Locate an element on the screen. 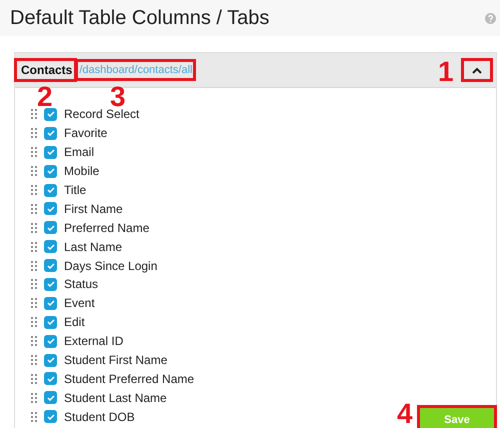 Image resolution: width=500 pixels, height=428 pixels. help-icon is located at coordinates (490, 18).